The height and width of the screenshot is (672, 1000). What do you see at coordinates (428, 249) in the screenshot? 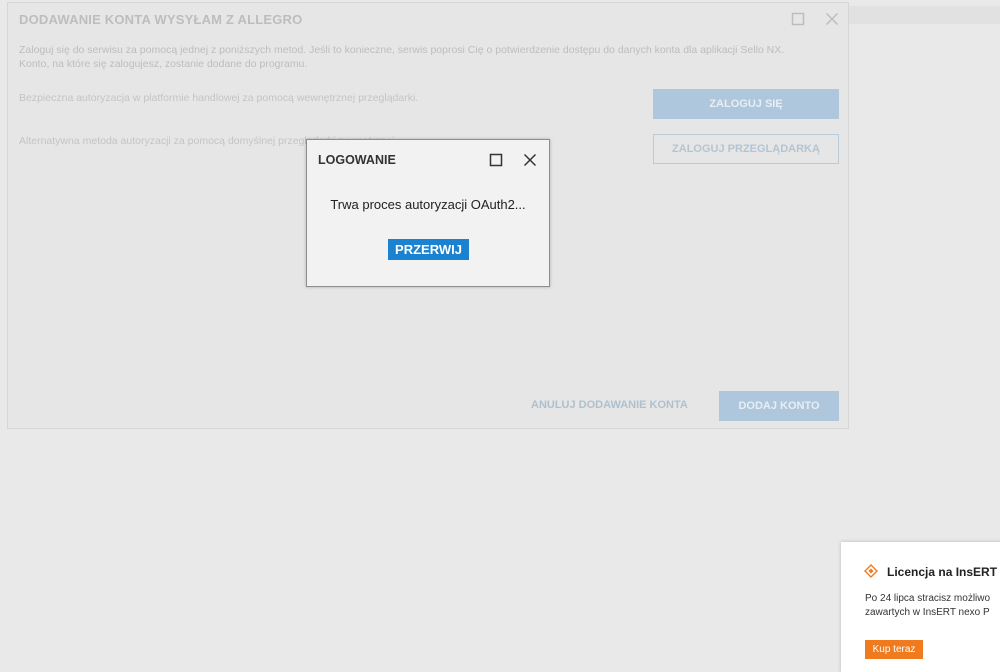
I see `abort-button: PRZERWIJ` at bounding box center [428, 249].